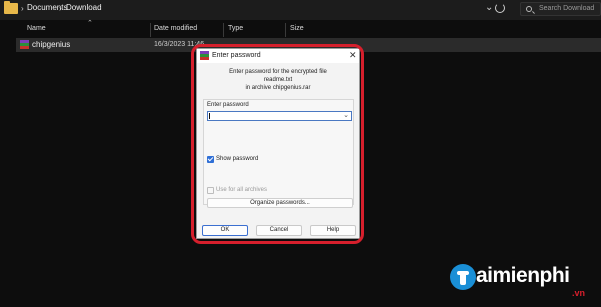  What do you see at coordinates (500, 8) in the screenshot?
I see `refresh-icon` at bounding box center [500, 8].